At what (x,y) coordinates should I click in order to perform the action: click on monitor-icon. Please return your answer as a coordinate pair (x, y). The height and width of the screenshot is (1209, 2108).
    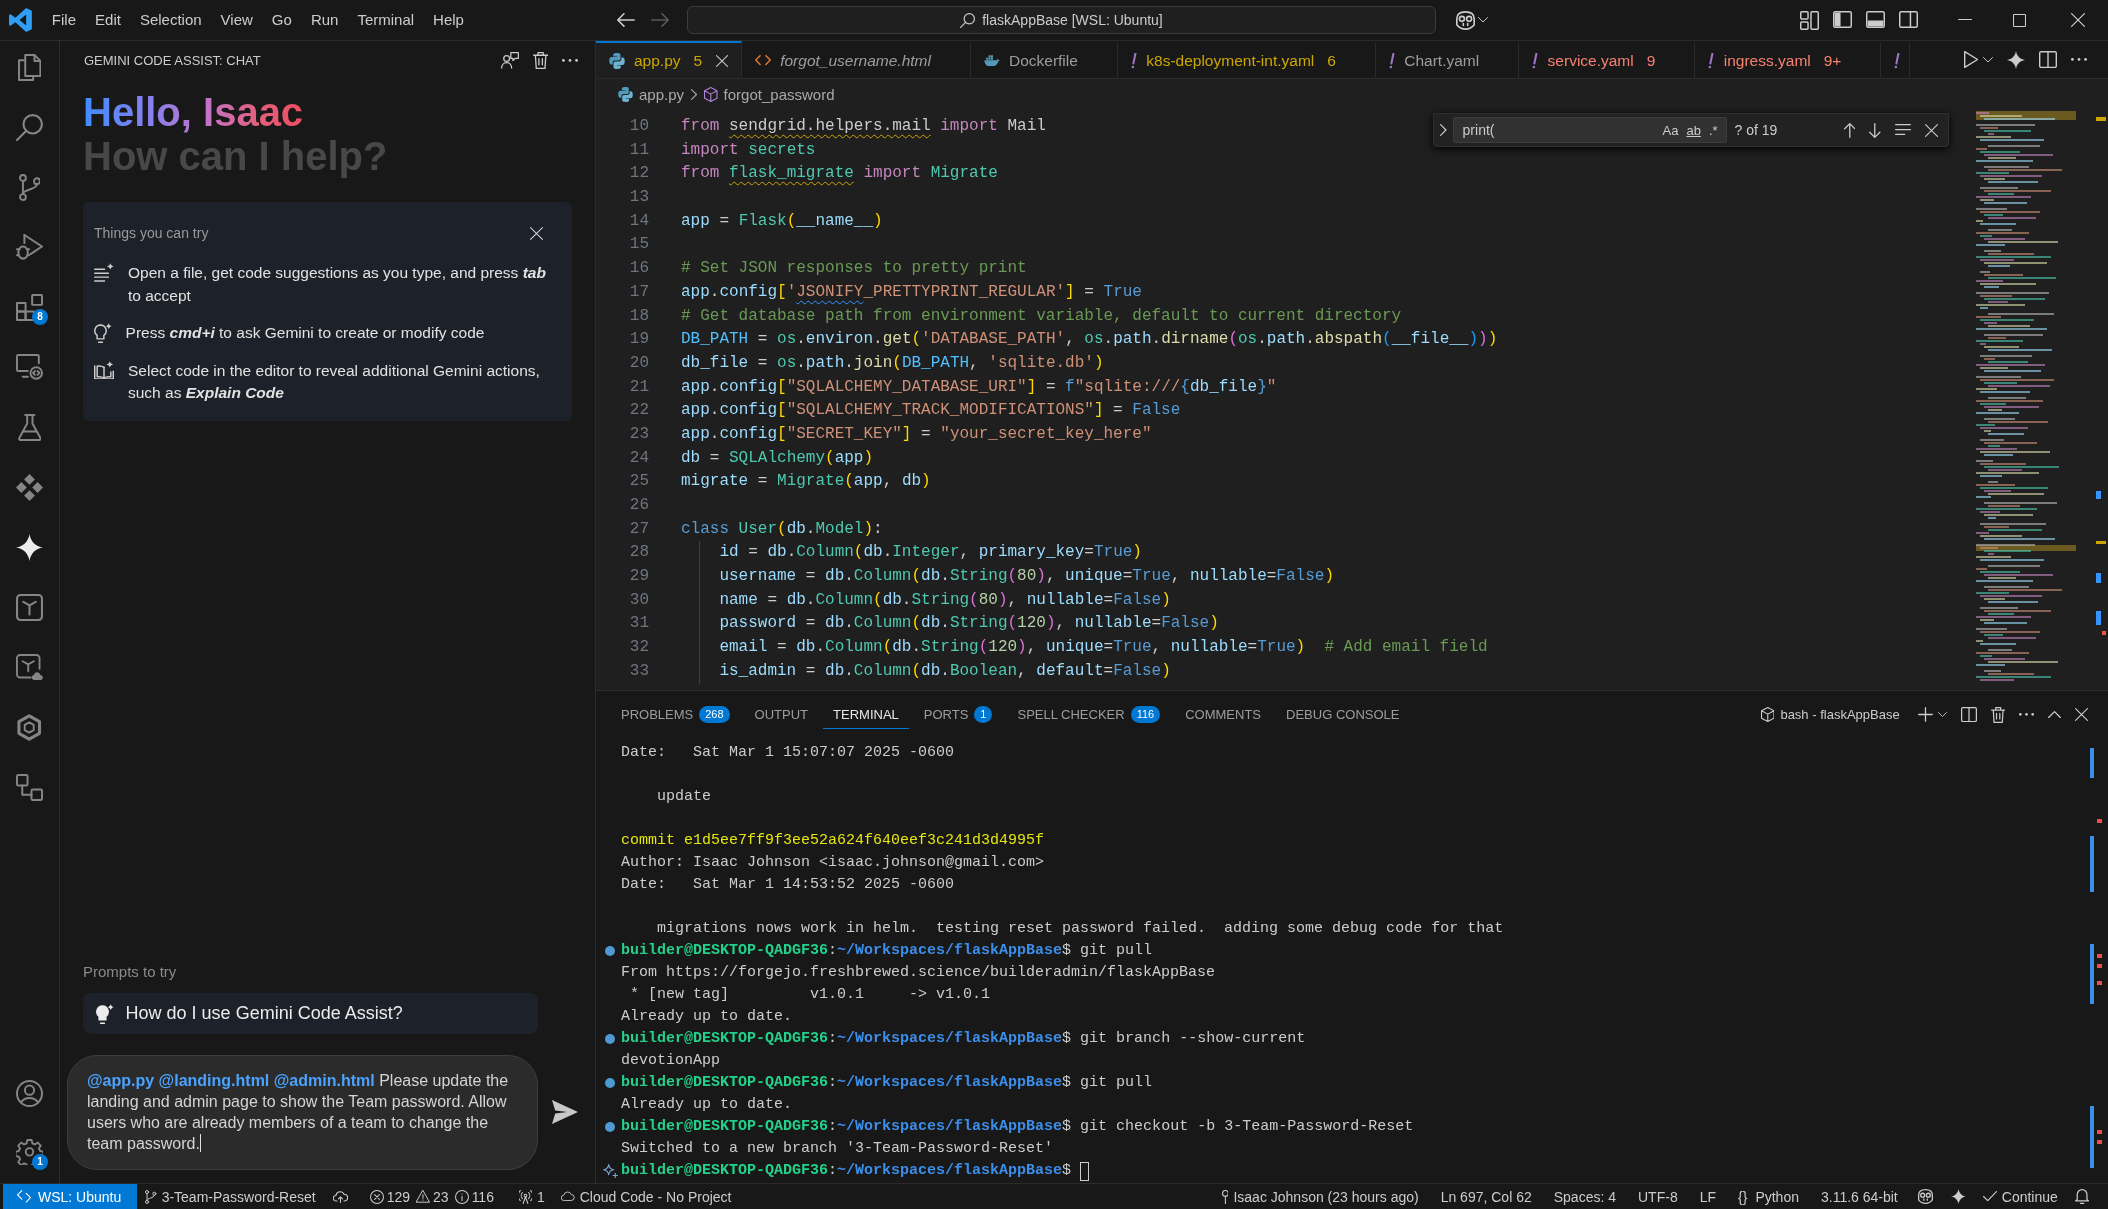
    Looking at the image, I should click on (29, 367).